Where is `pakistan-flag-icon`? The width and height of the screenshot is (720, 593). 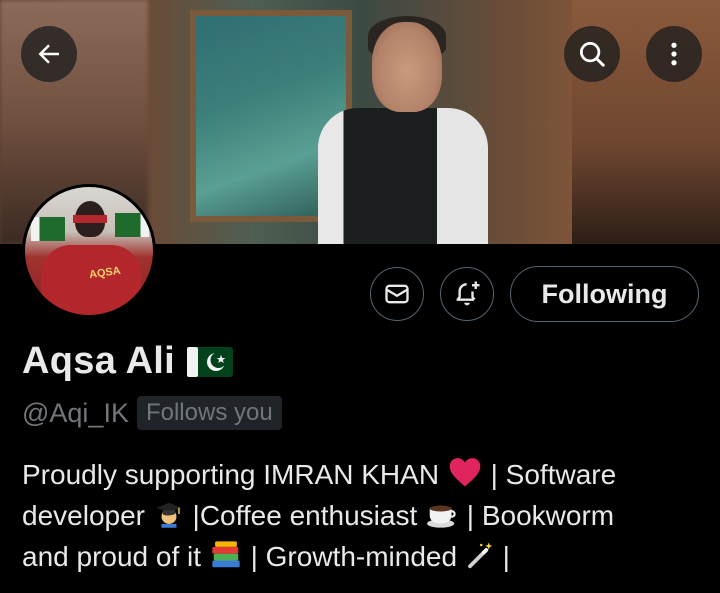
pakistan-flag-icon is located at coordinates (210, 361).